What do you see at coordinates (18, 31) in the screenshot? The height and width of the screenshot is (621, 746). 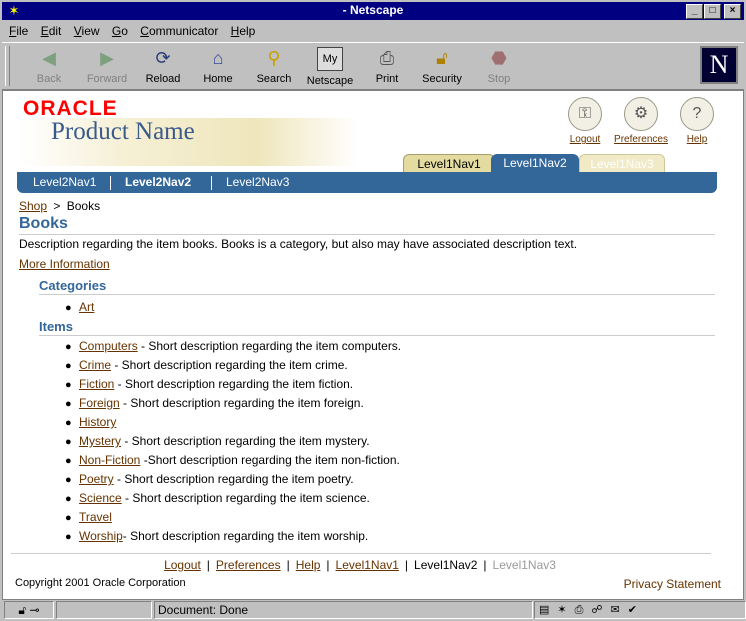 I see `menu-file: File` at bounding box center [18, 31].